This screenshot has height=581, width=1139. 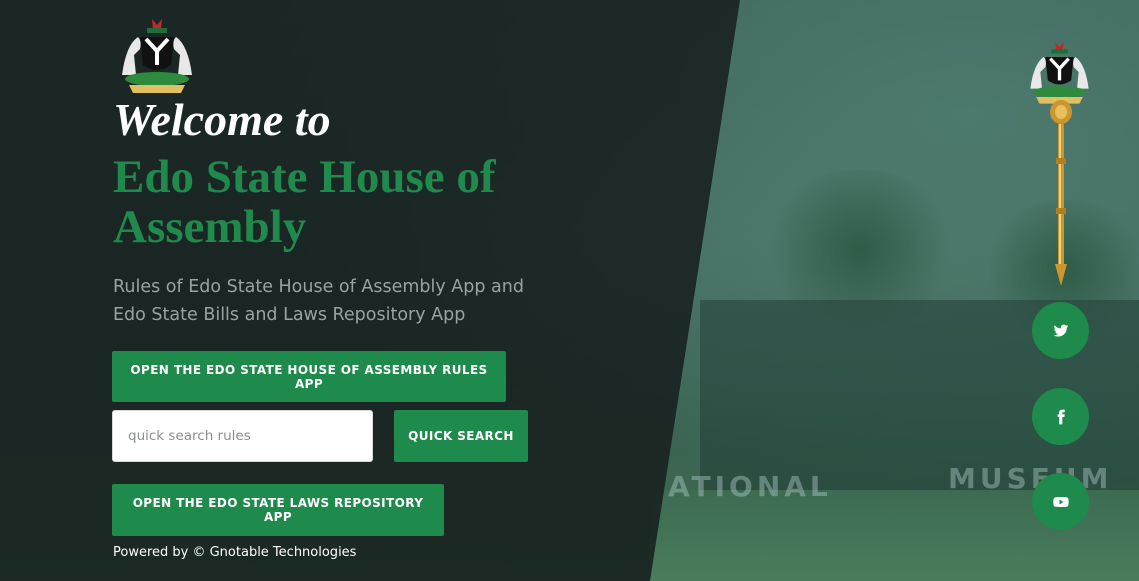 I want to click on youtube-icon, so click(x=1060, y=501).